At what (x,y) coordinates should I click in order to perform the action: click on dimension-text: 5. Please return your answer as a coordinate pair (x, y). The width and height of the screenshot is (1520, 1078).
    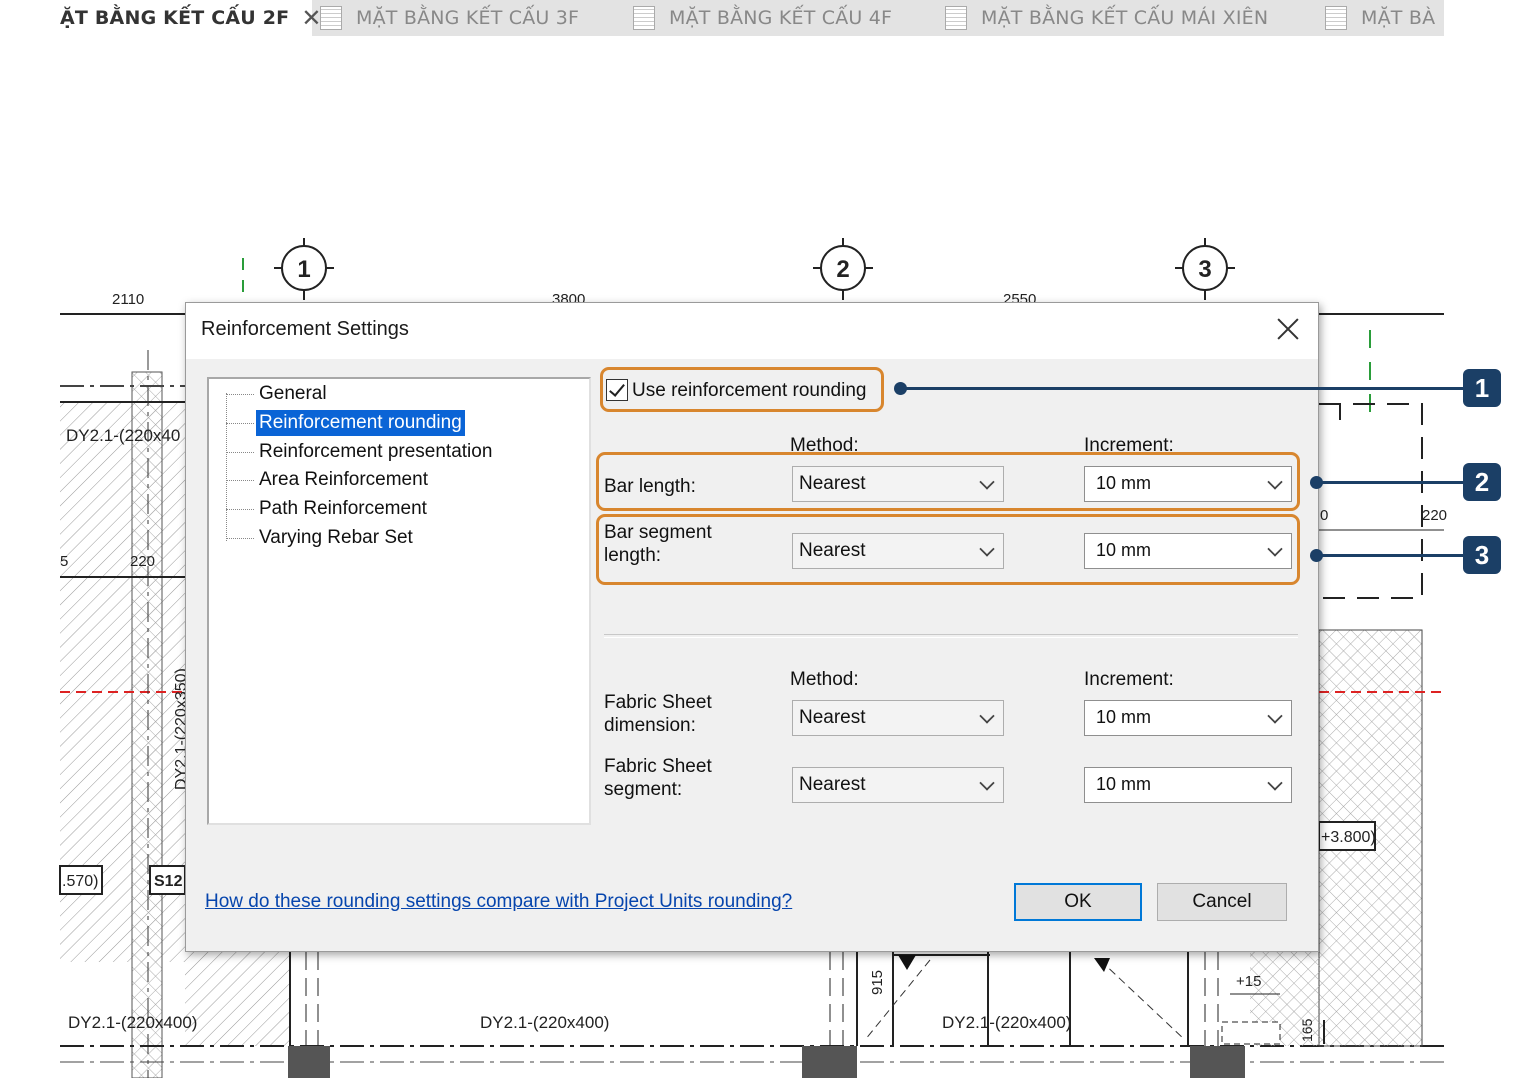
    Looking at the image, I should click on (64, 561).